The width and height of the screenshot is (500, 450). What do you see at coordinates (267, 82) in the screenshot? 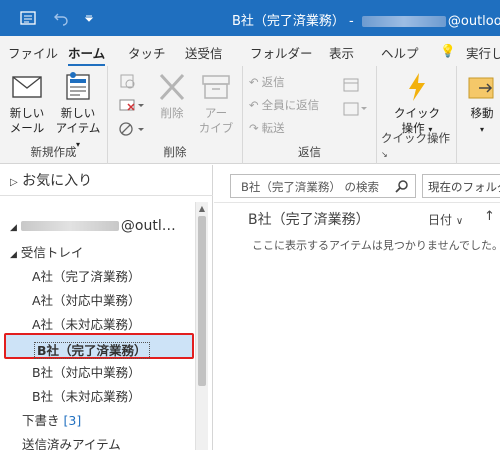
I see `reply-button: ↶ 返信` at bounding box center [267, 82].